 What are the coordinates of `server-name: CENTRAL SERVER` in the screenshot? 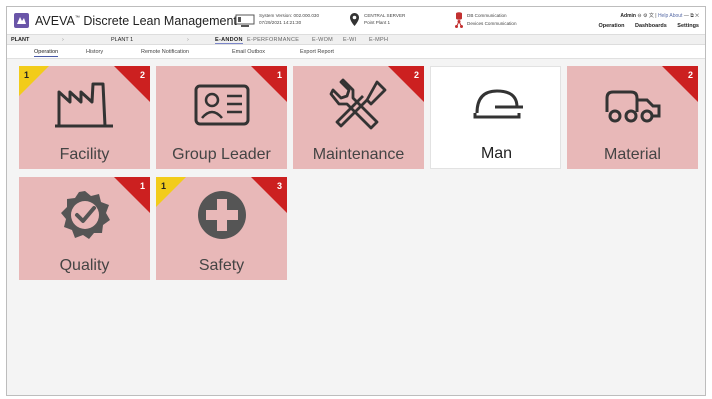 It's located at (385, 15).